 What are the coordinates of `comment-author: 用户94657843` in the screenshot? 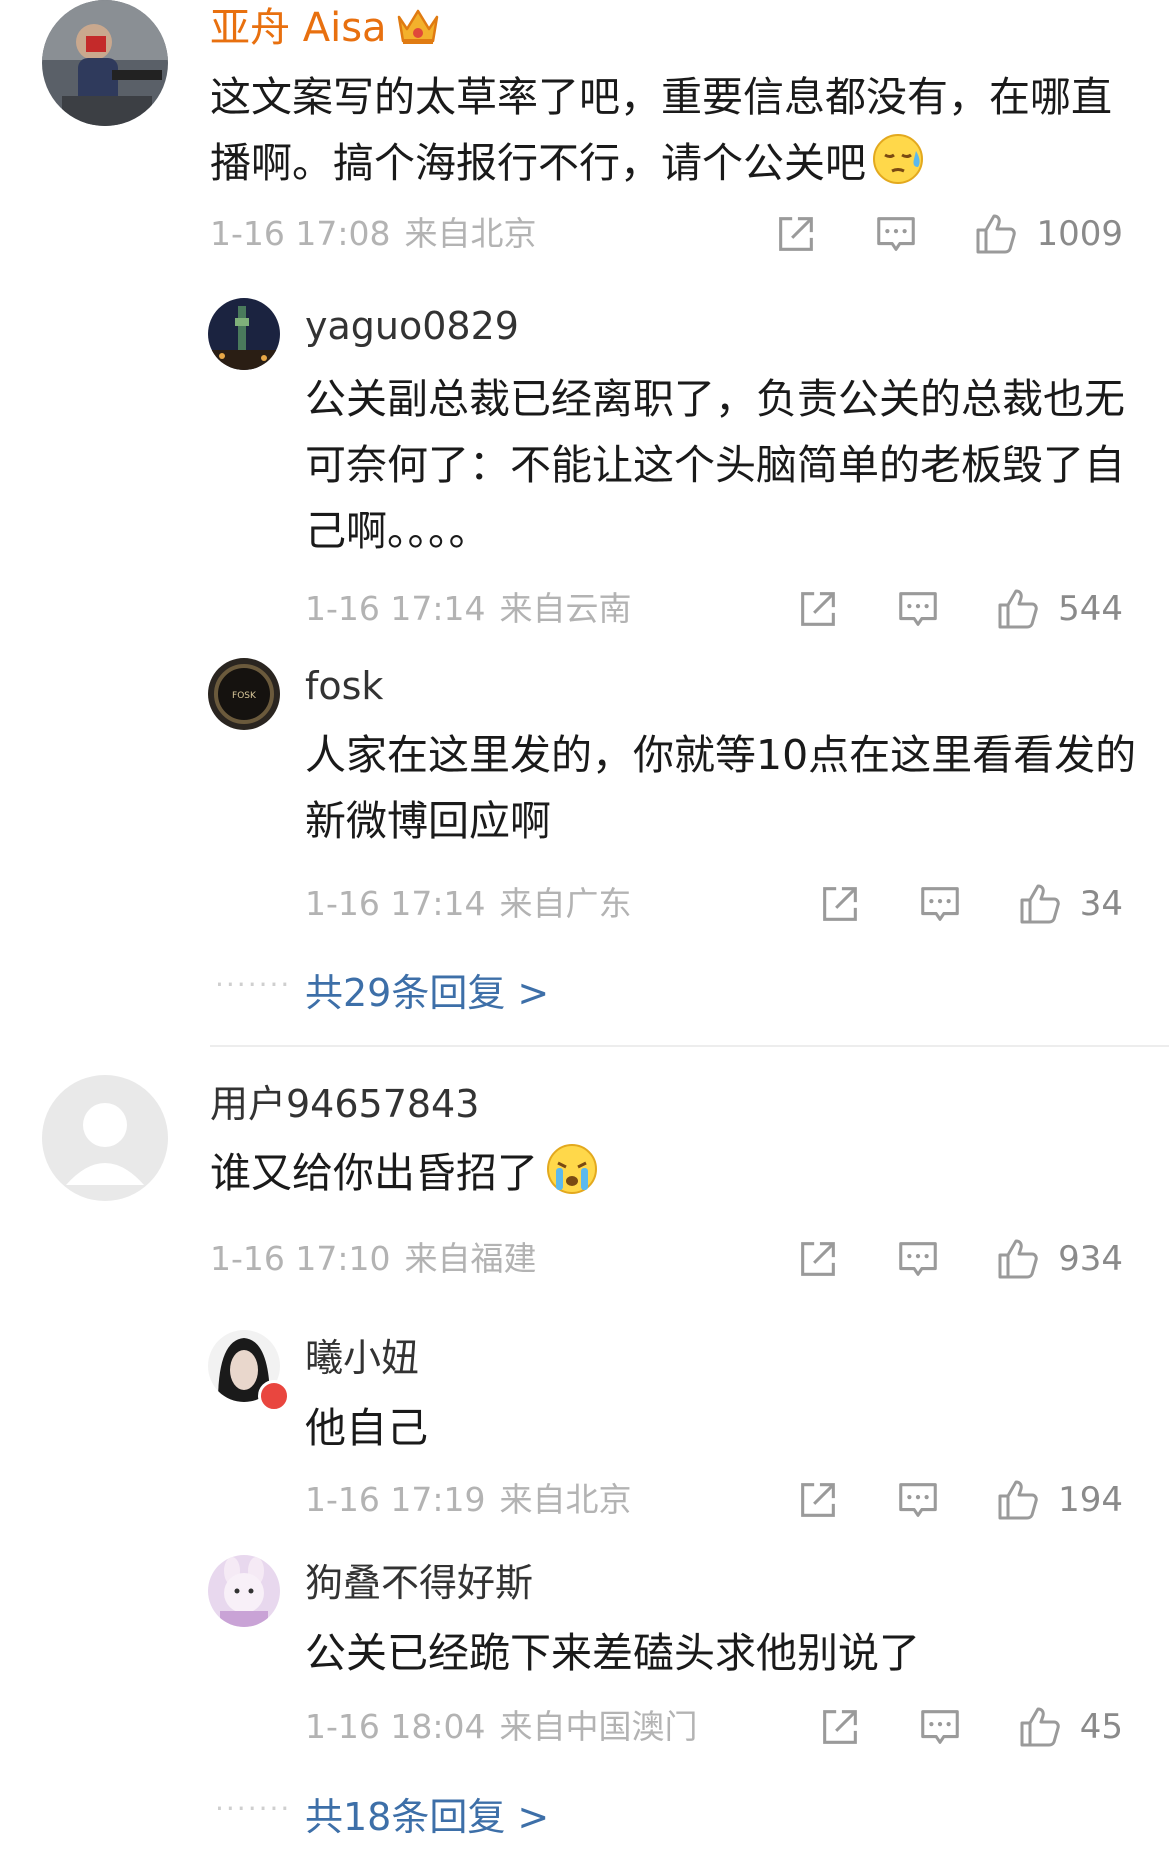 It's located at (344, 1104).